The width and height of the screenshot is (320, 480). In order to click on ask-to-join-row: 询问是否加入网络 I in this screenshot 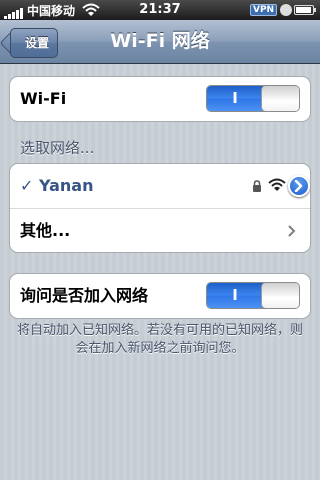, I will do `click(160, 296)`.